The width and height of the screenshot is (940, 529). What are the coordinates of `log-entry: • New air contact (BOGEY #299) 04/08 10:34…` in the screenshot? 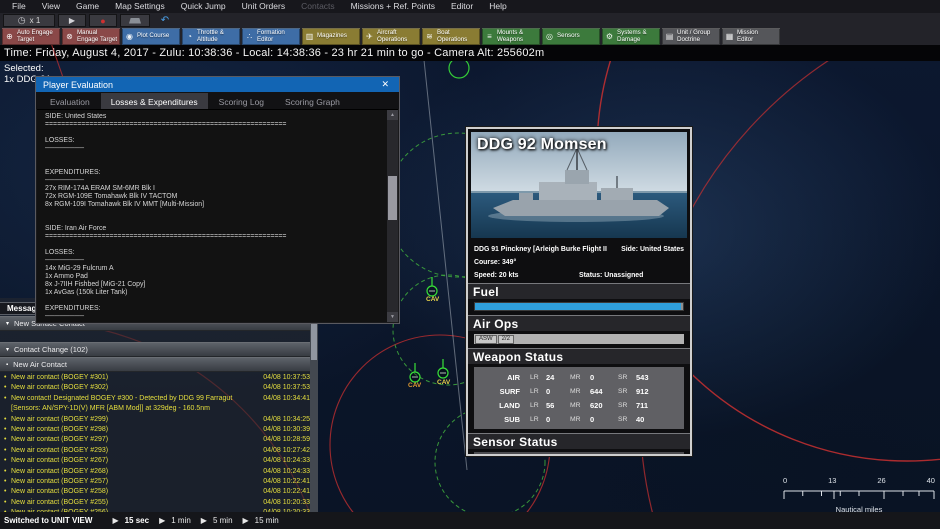 It's located at (157, 420).